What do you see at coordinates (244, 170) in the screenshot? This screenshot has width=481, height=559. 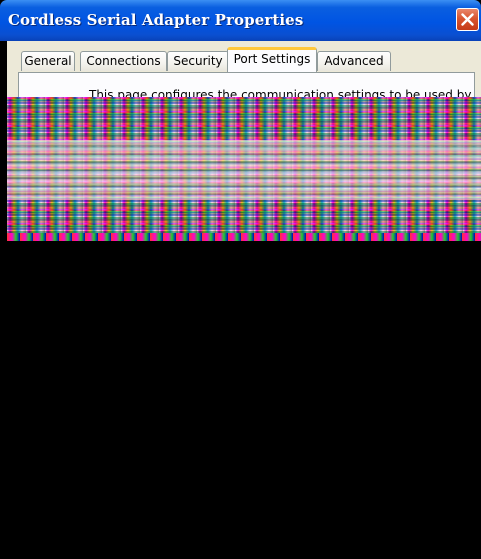 I see `corrupted-region-overlay` at bounding box center [244, 170].